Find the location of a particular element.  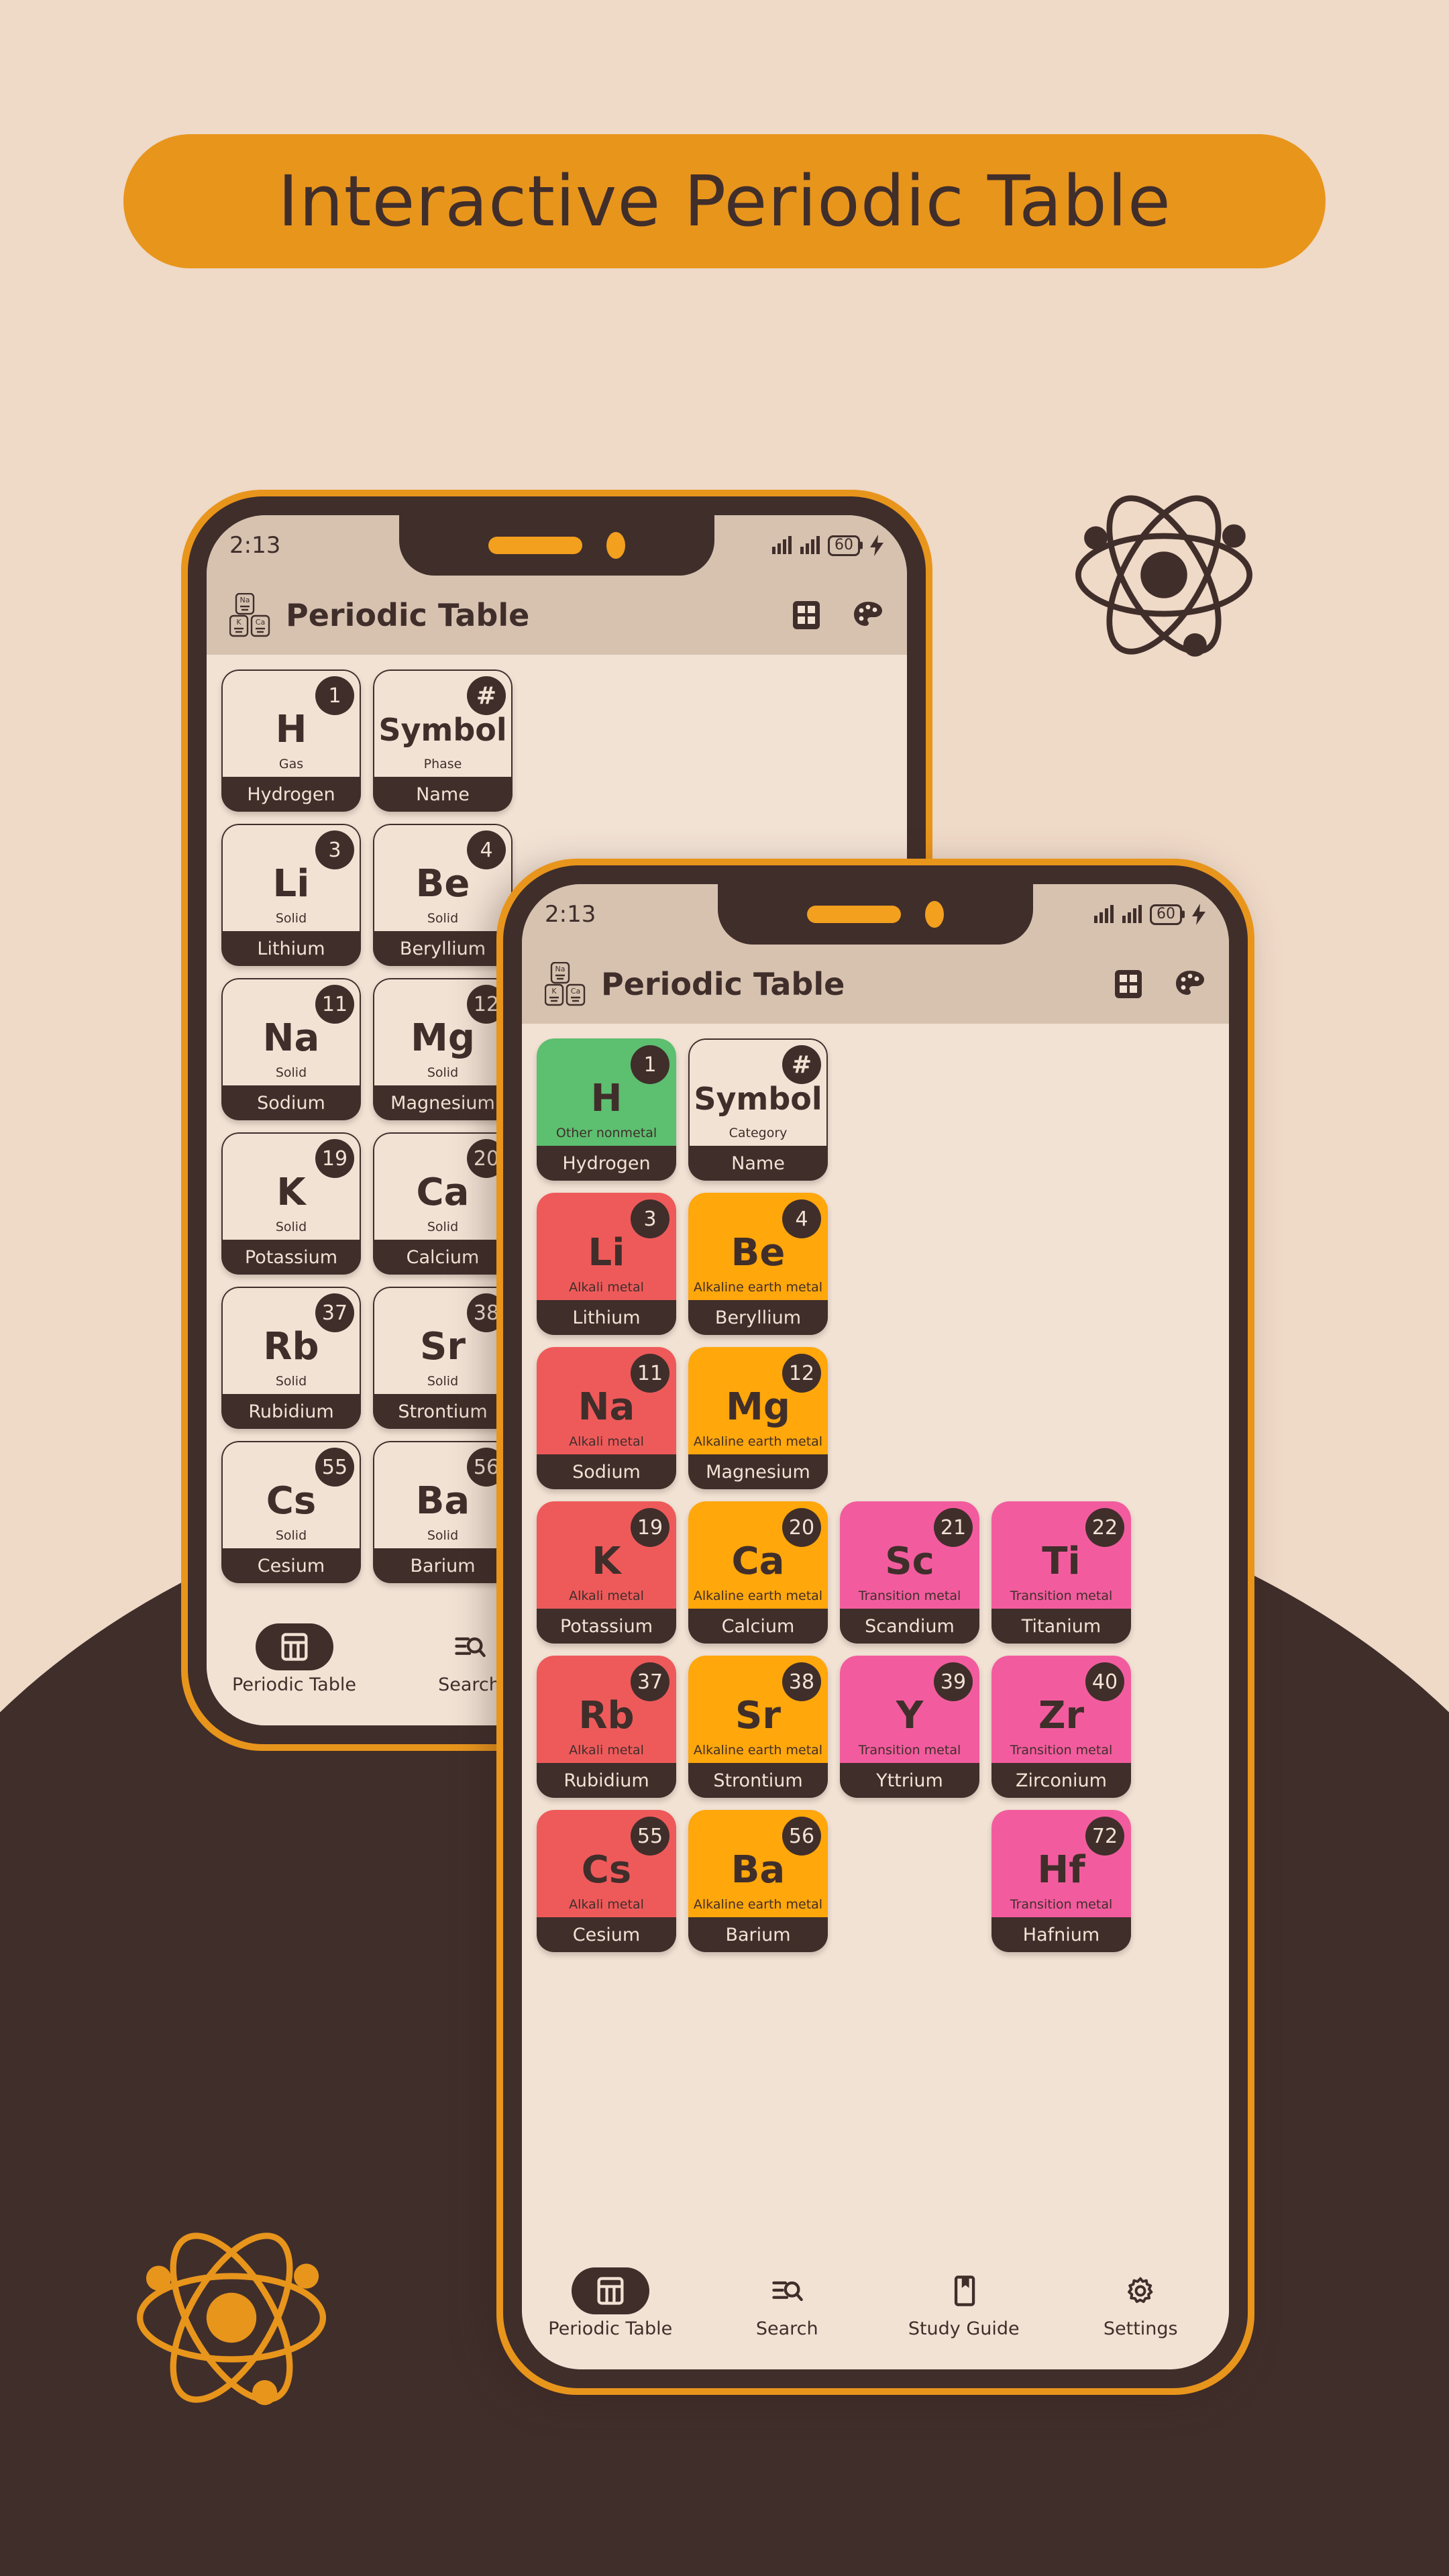

element-card: 21 Sc Transition metal Scandium is located at coordinates (909, 1572).